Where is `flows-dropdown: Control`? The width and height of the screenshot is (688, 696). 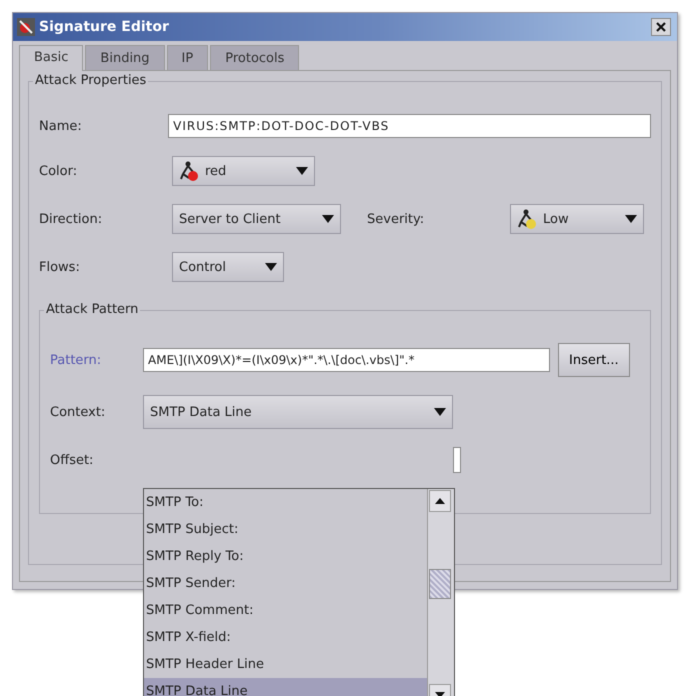
flows-dropdown: Control is located at coordinates (228, 267).